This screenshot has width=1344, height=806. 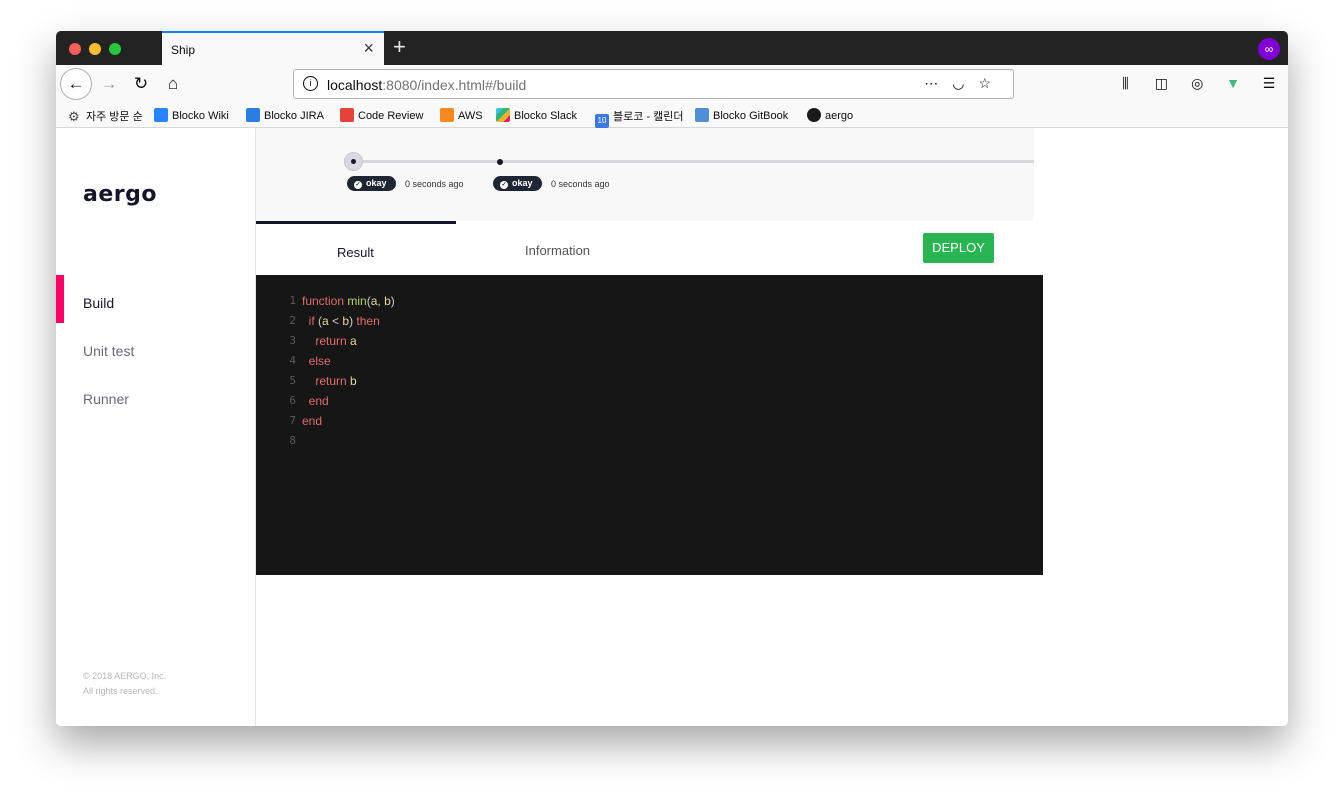 I want to click on bookmark-label: Blocko GitBook, so click(x=751, y=116).